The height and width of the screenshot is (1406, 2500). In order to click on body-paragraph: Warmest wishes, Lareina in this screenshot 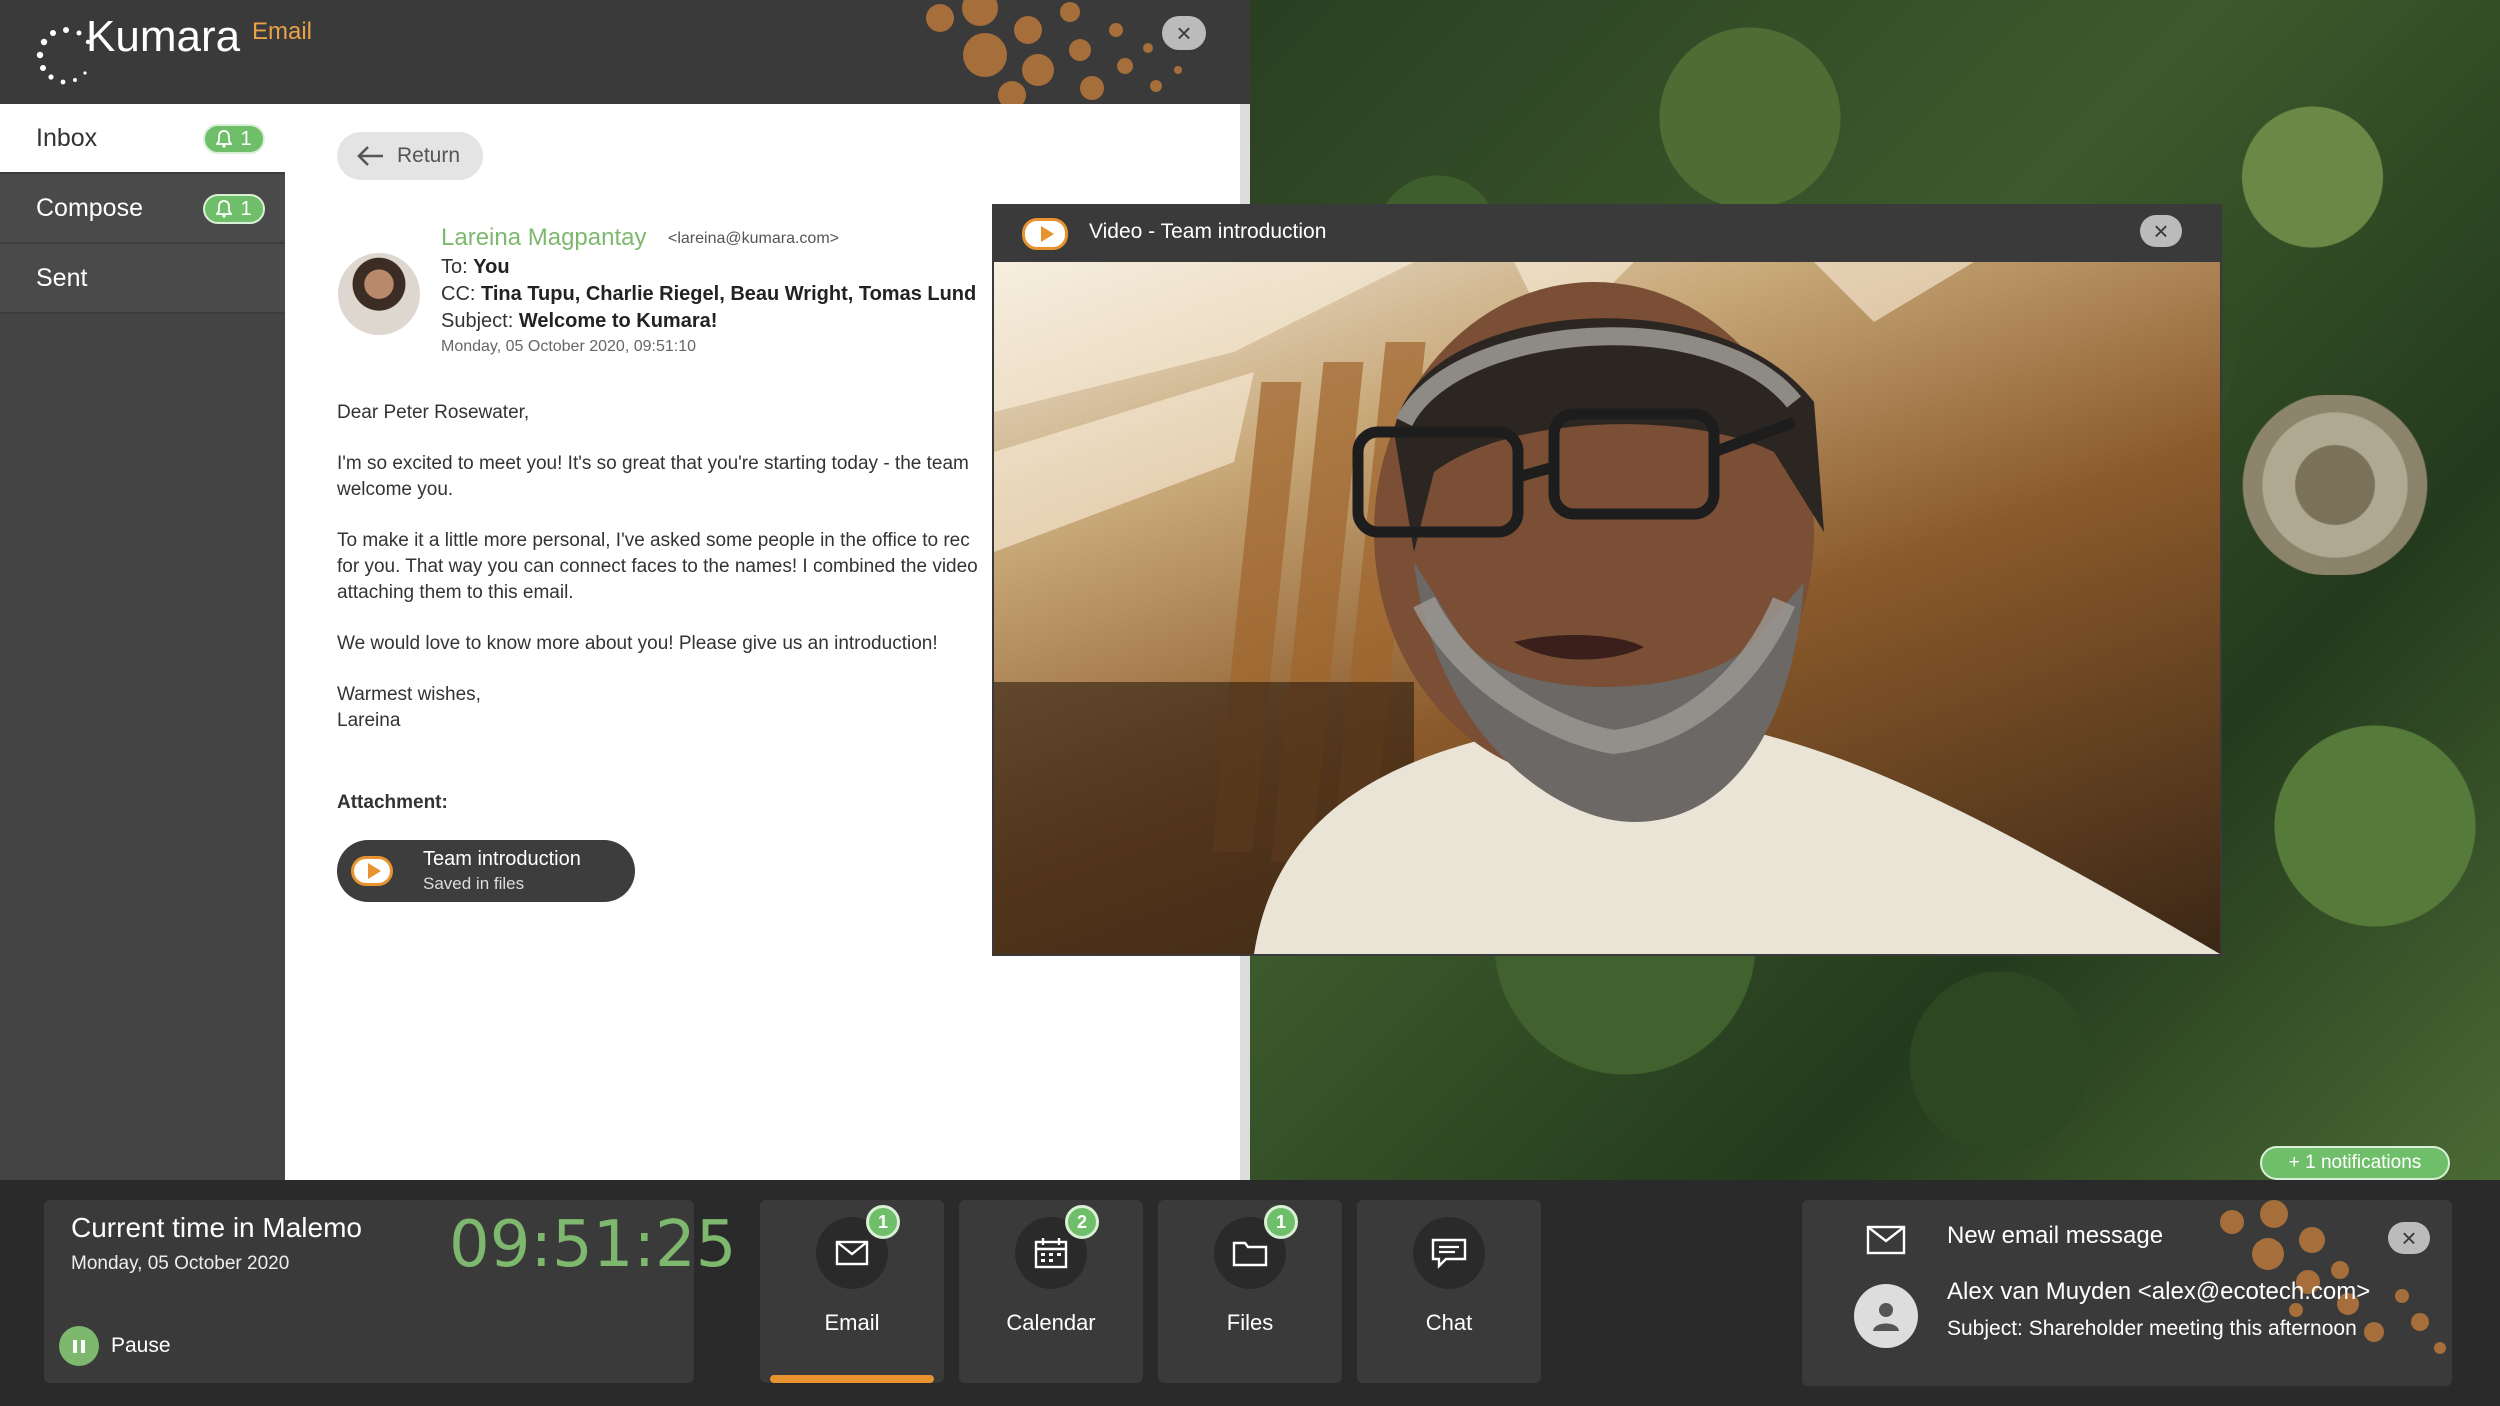, I will do `click(409, 707)`.